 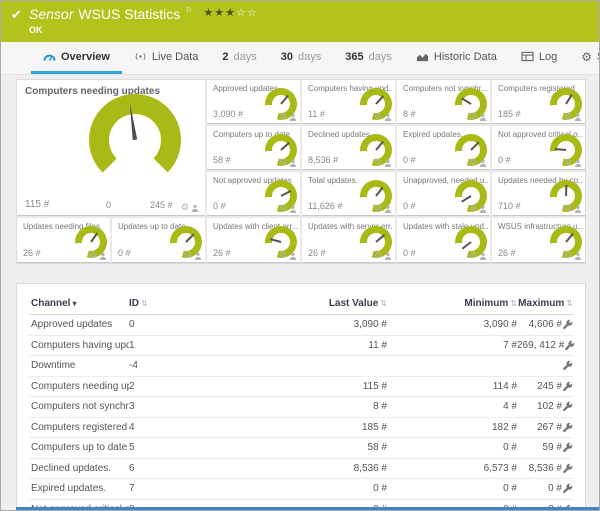 What do you see at coordinates (443, 240) in the screenshot?
I see `gauge-card: Updates with stale upd... 0 # ⚙` at bounding box center [443, 240].